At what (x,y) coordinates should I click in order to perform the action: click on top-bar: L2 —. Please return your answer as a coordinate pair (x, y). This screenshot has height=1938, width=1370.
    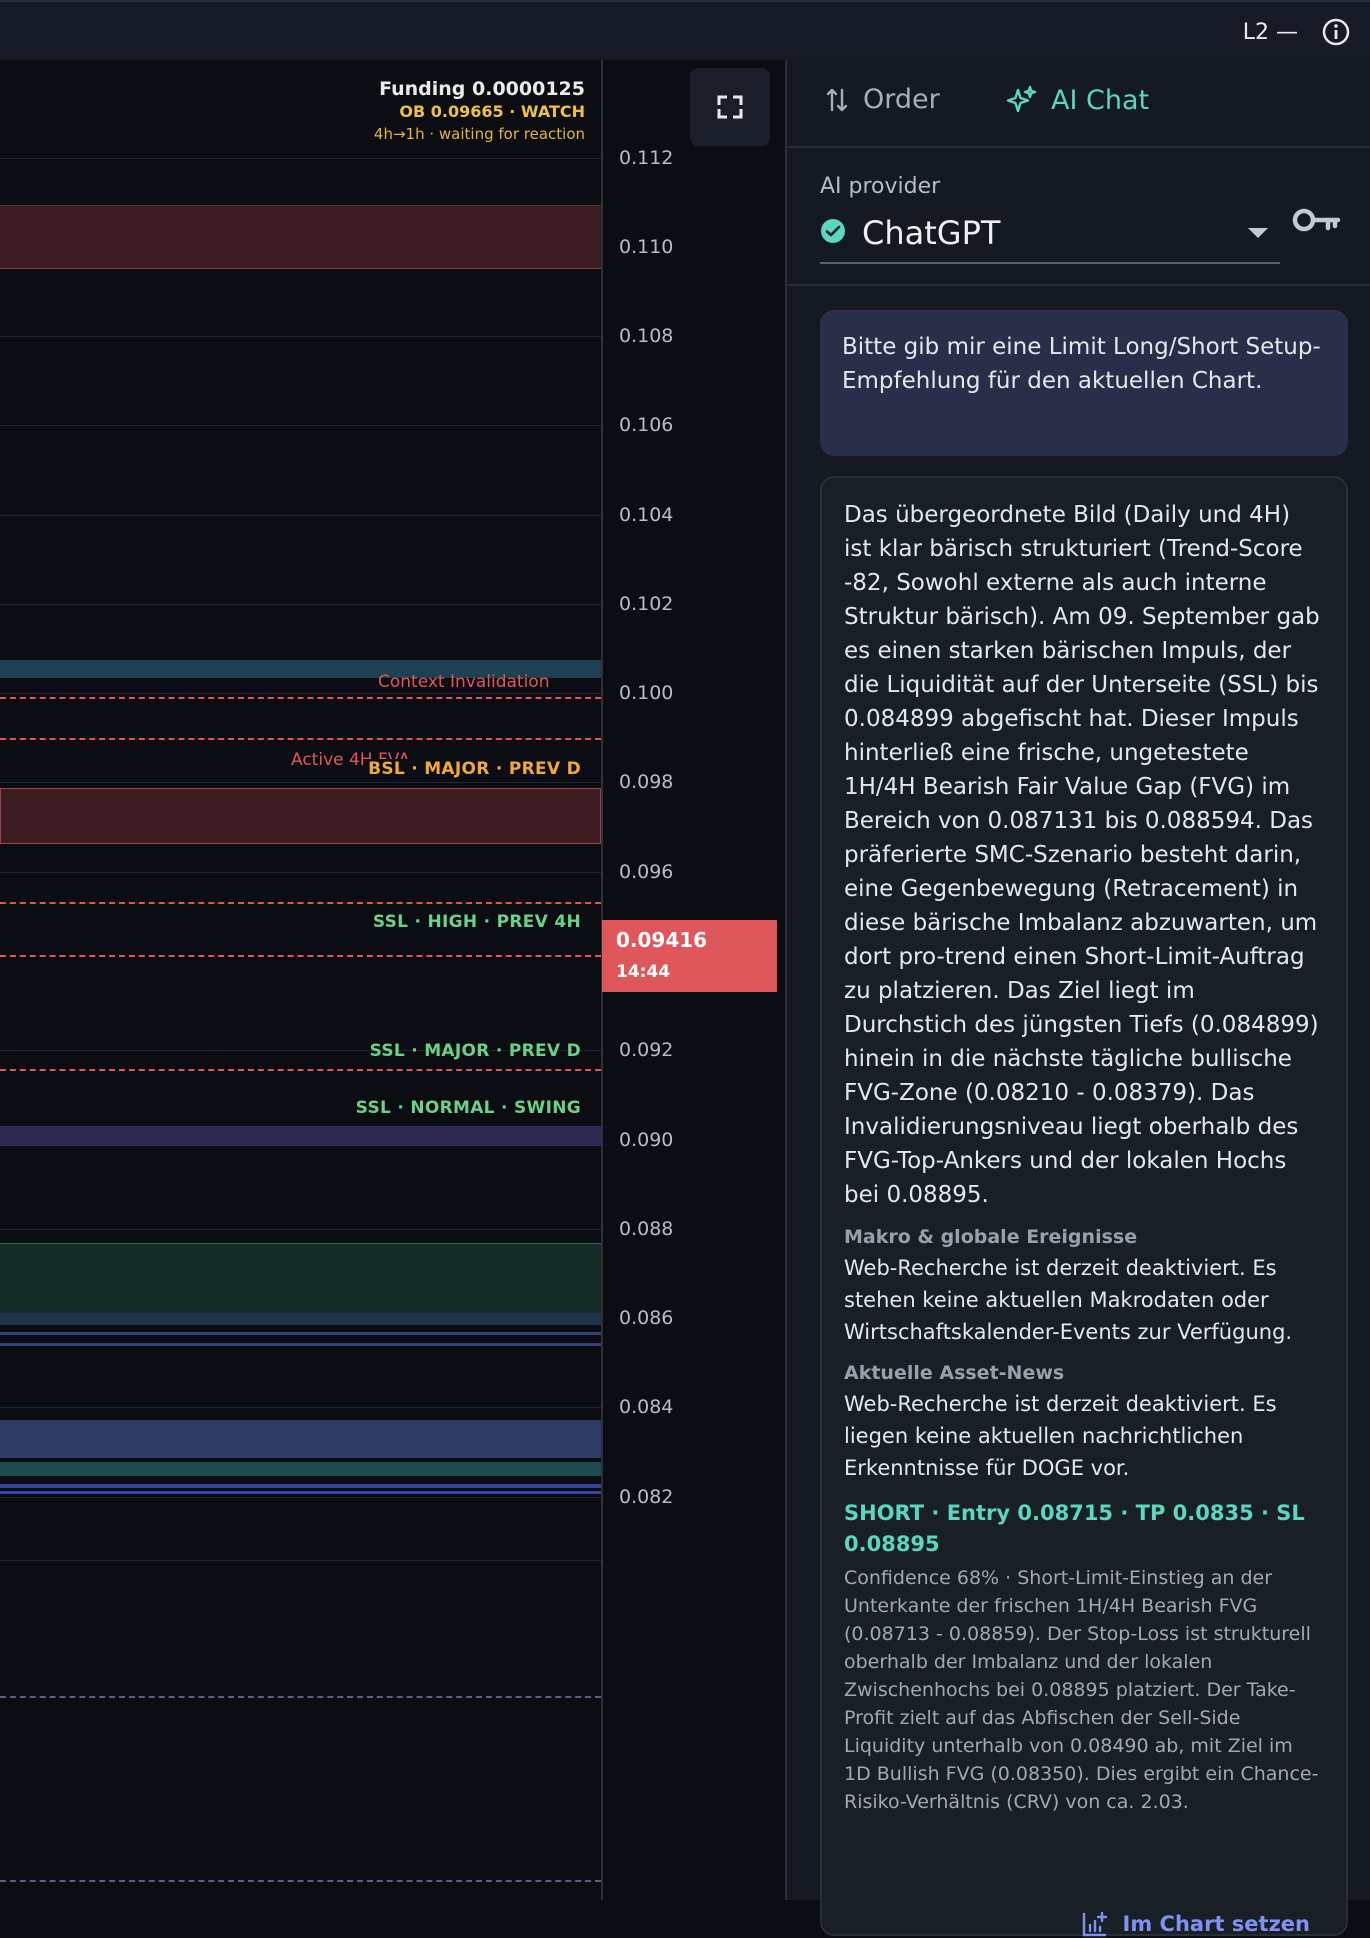
    Looking at the image, I should click on (685, 30).